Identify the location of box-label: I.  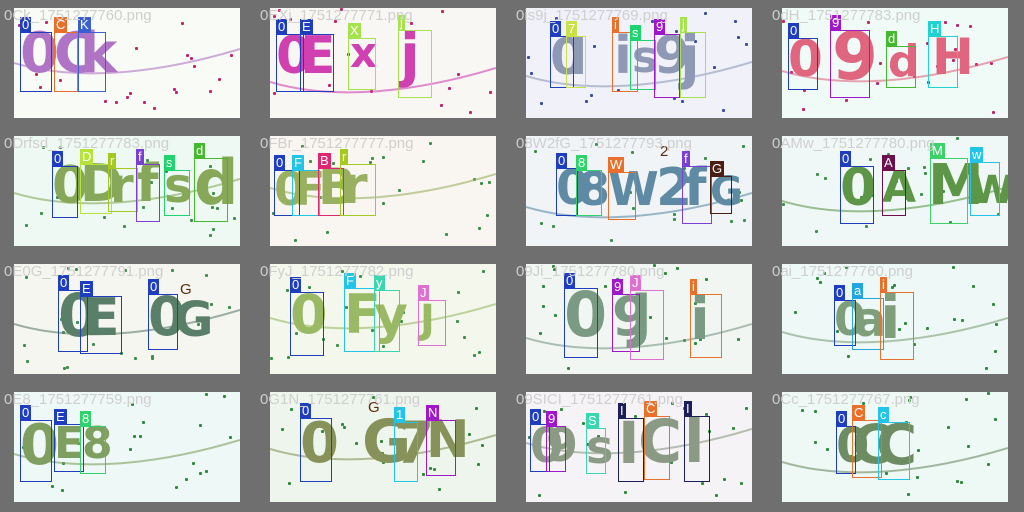
(688, 408).